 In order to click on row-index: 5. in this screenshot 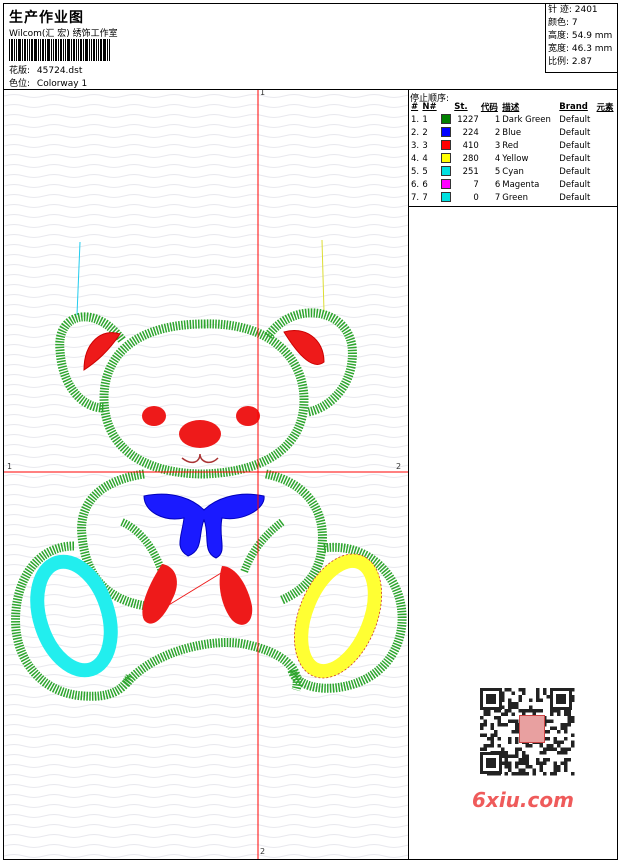, I will do `click(415, 171)`.